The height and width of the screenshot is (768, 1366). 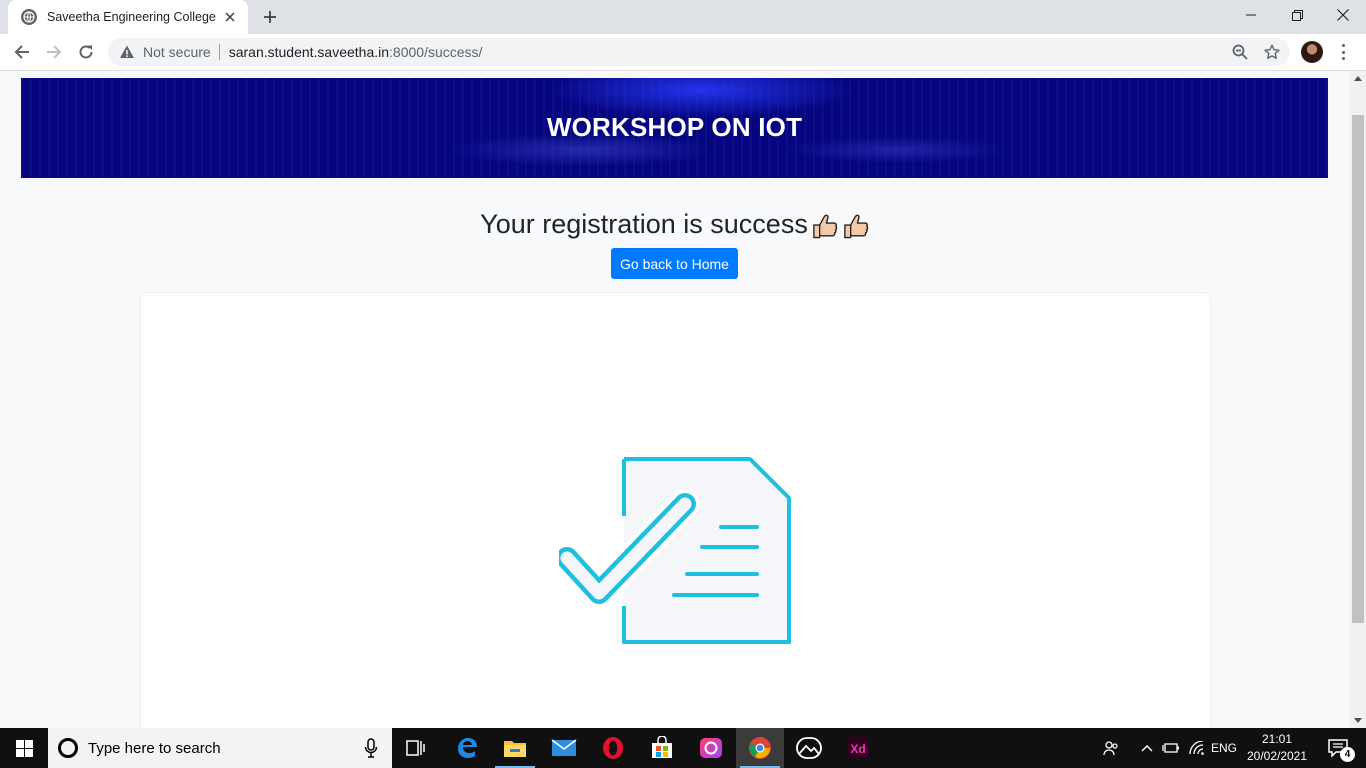 What do you see at coordinates (1277, 756) in the screenshot?
I see `clock-date: 20/02/2021` at bounding box center [1277, 756].